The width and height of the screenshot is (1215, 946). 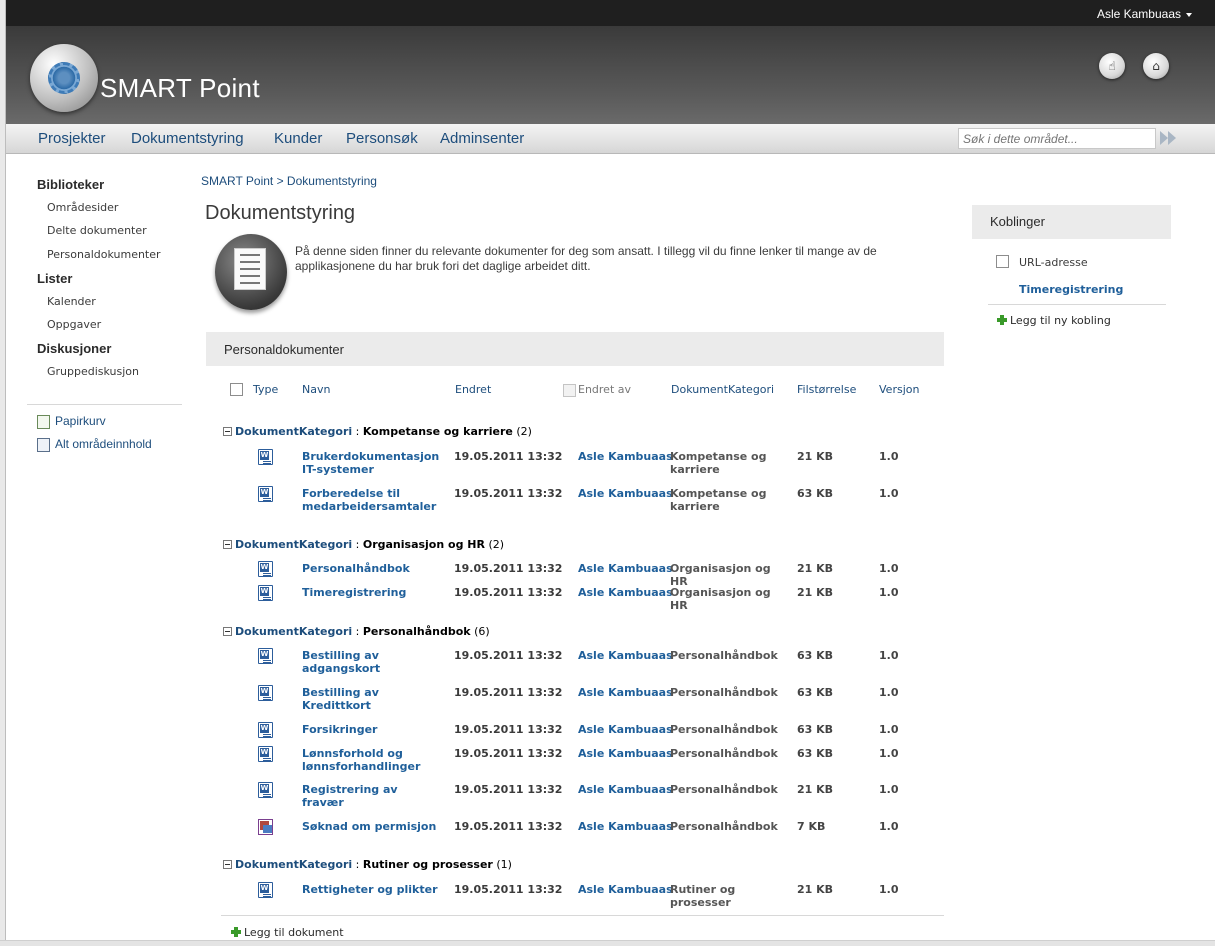 What do you see at coordinates (372, 699) in the screenshot?
I see `document-name-link: Bestilling av Kredittkort` at bounding box center [372, 699].